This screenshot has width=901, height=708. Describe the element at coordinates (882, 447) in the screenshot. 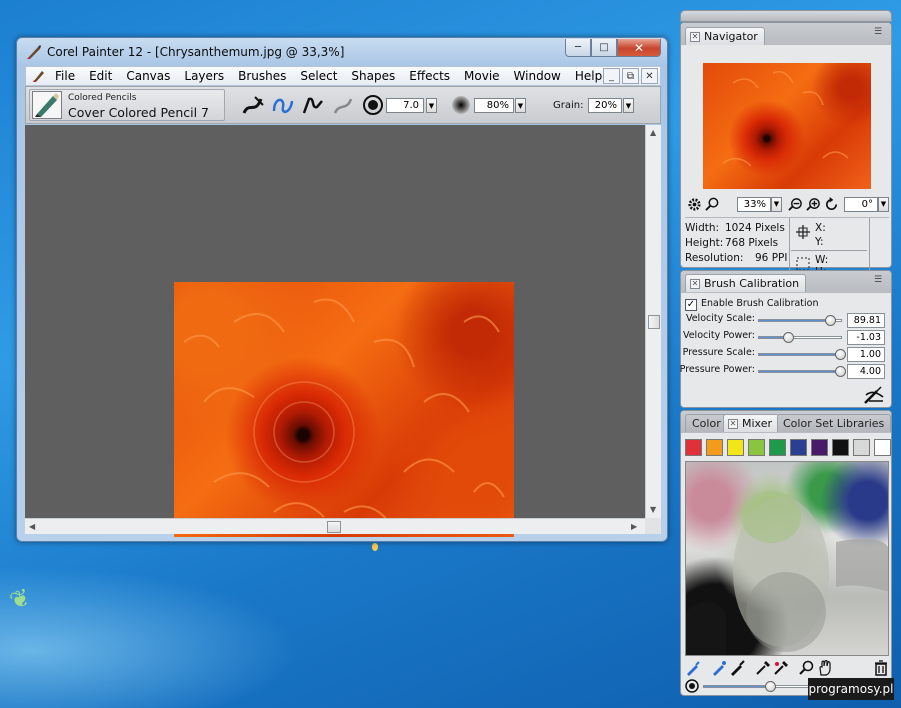

I see `swatch-white` at that location.